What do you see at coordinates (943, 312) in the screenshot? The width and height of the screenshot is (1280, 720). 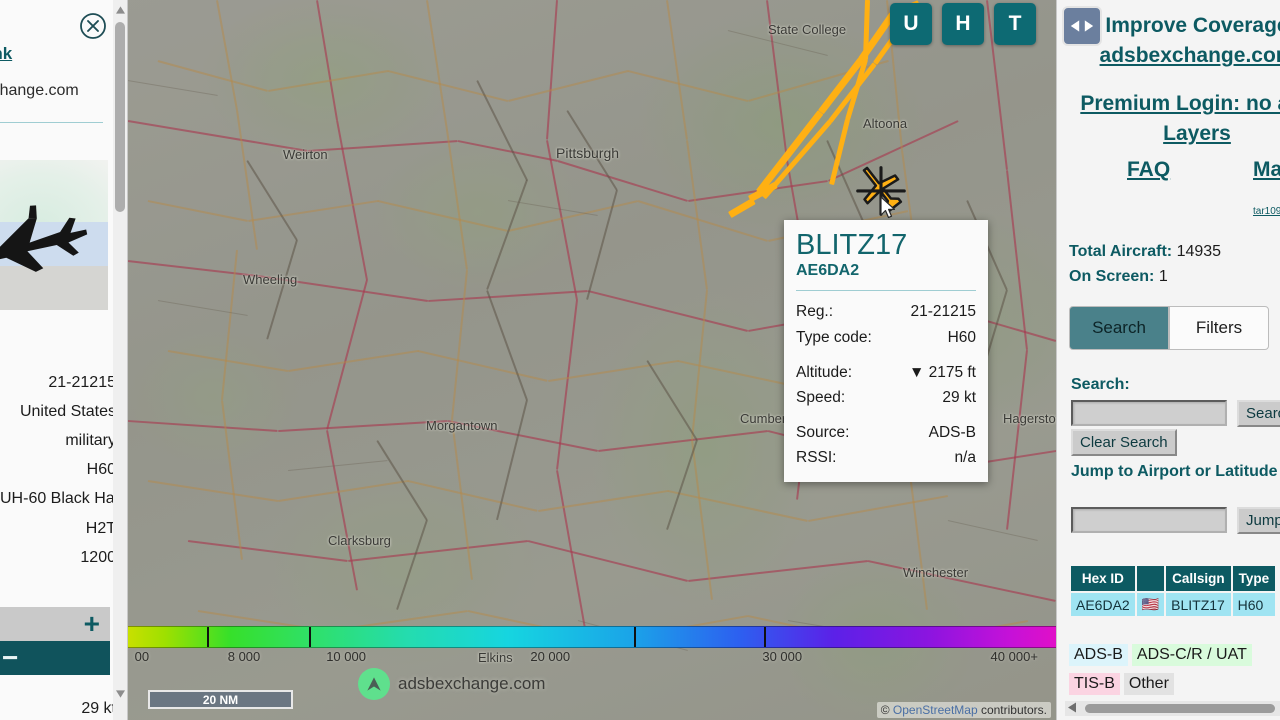 I see `popup-row-value: 21-21215` at bounding box center [943, 312].